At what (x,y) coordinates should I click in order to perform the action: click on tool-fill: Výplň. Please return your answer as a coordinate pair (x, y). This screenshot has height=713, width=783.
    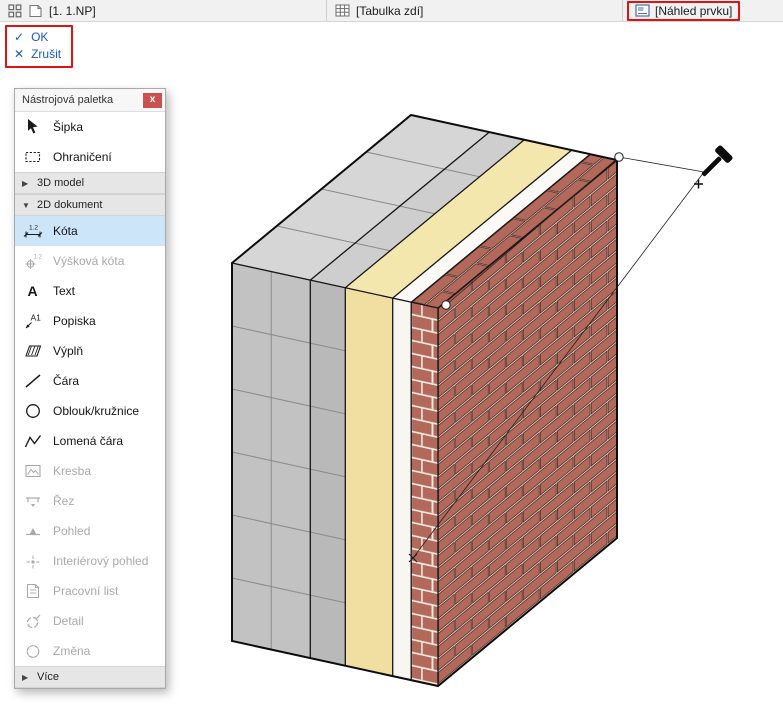
    Looking at the image, I should click on (90, 351).